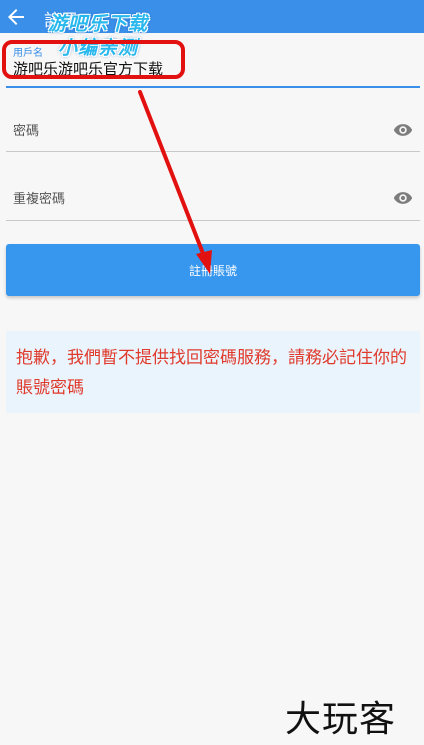 Image resolution: width=424 pixels, height=745 pixels. What do you see at coordinates (93, 59) in the screenshot?
I see `highlight-box` at bounding box center [93, 59].